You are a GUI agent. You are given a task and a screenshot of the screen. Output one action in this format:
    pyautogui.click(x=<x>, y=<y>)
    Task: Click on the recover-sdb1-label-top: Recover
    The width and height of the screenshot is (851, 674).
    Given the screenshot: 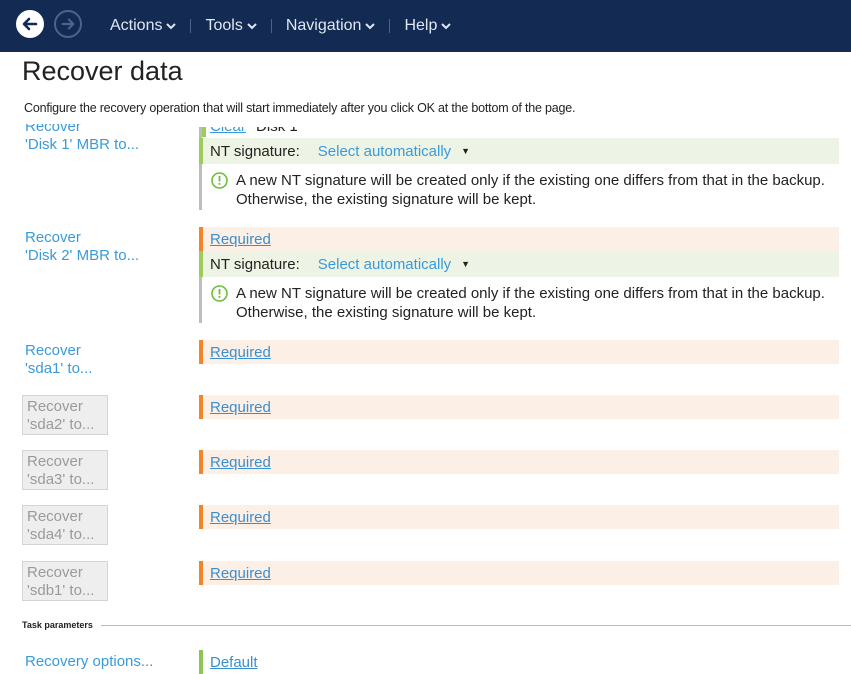 What is the action you would take?
    pyautogui.click(x=55, y=572)
    